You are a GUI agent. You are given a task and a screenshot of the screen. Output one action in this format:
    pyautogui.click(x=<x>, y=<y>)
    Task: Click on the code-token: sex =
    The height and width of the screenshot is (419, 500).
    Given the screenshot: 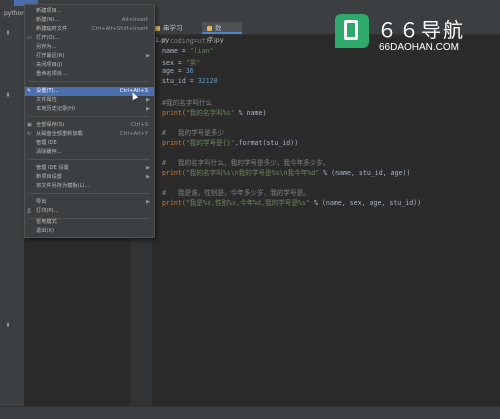 What is the action you would take?
    pyautogui.click(x=174, y=63)
    